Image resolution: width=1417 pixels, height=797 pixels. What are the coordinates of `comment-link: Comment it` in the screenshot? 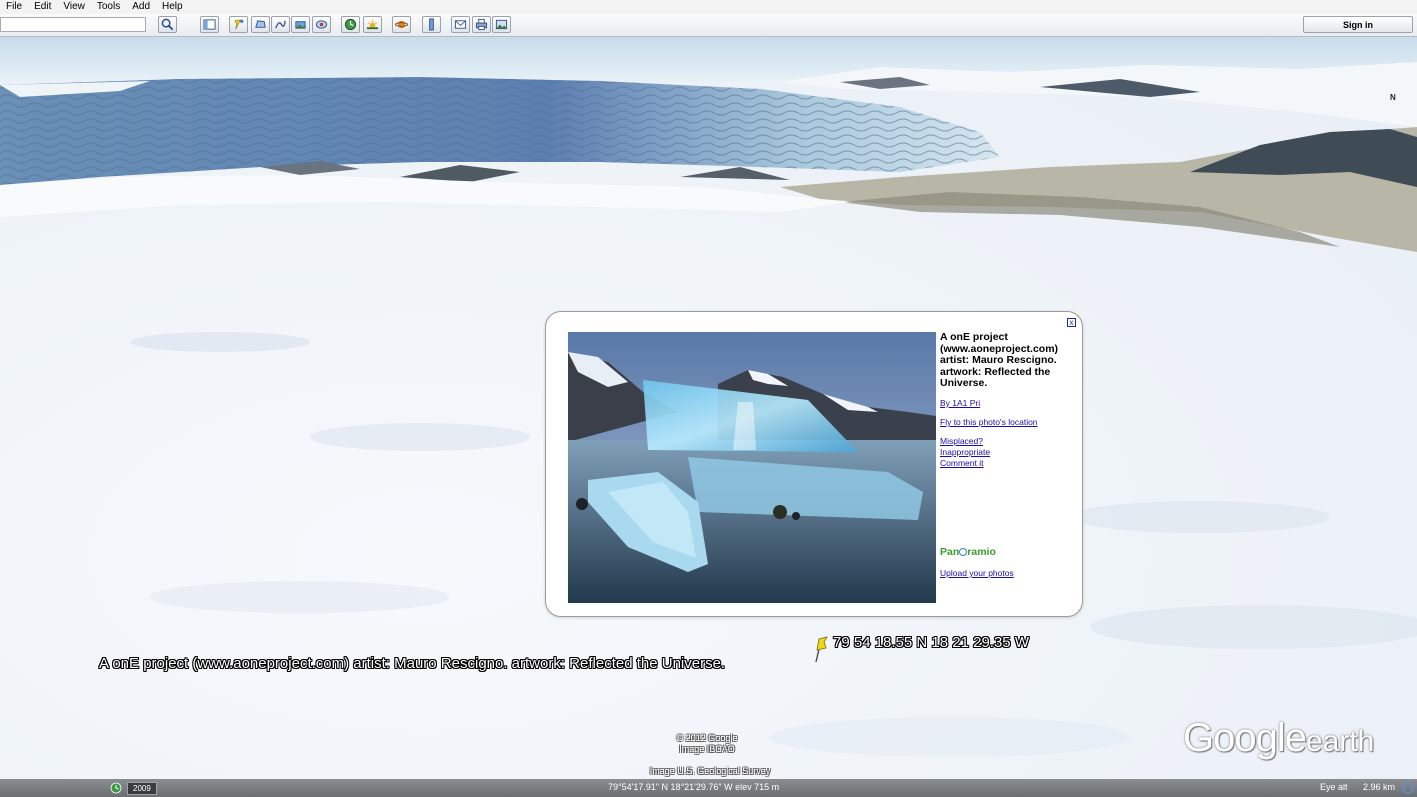 It's located at (1005, 463).